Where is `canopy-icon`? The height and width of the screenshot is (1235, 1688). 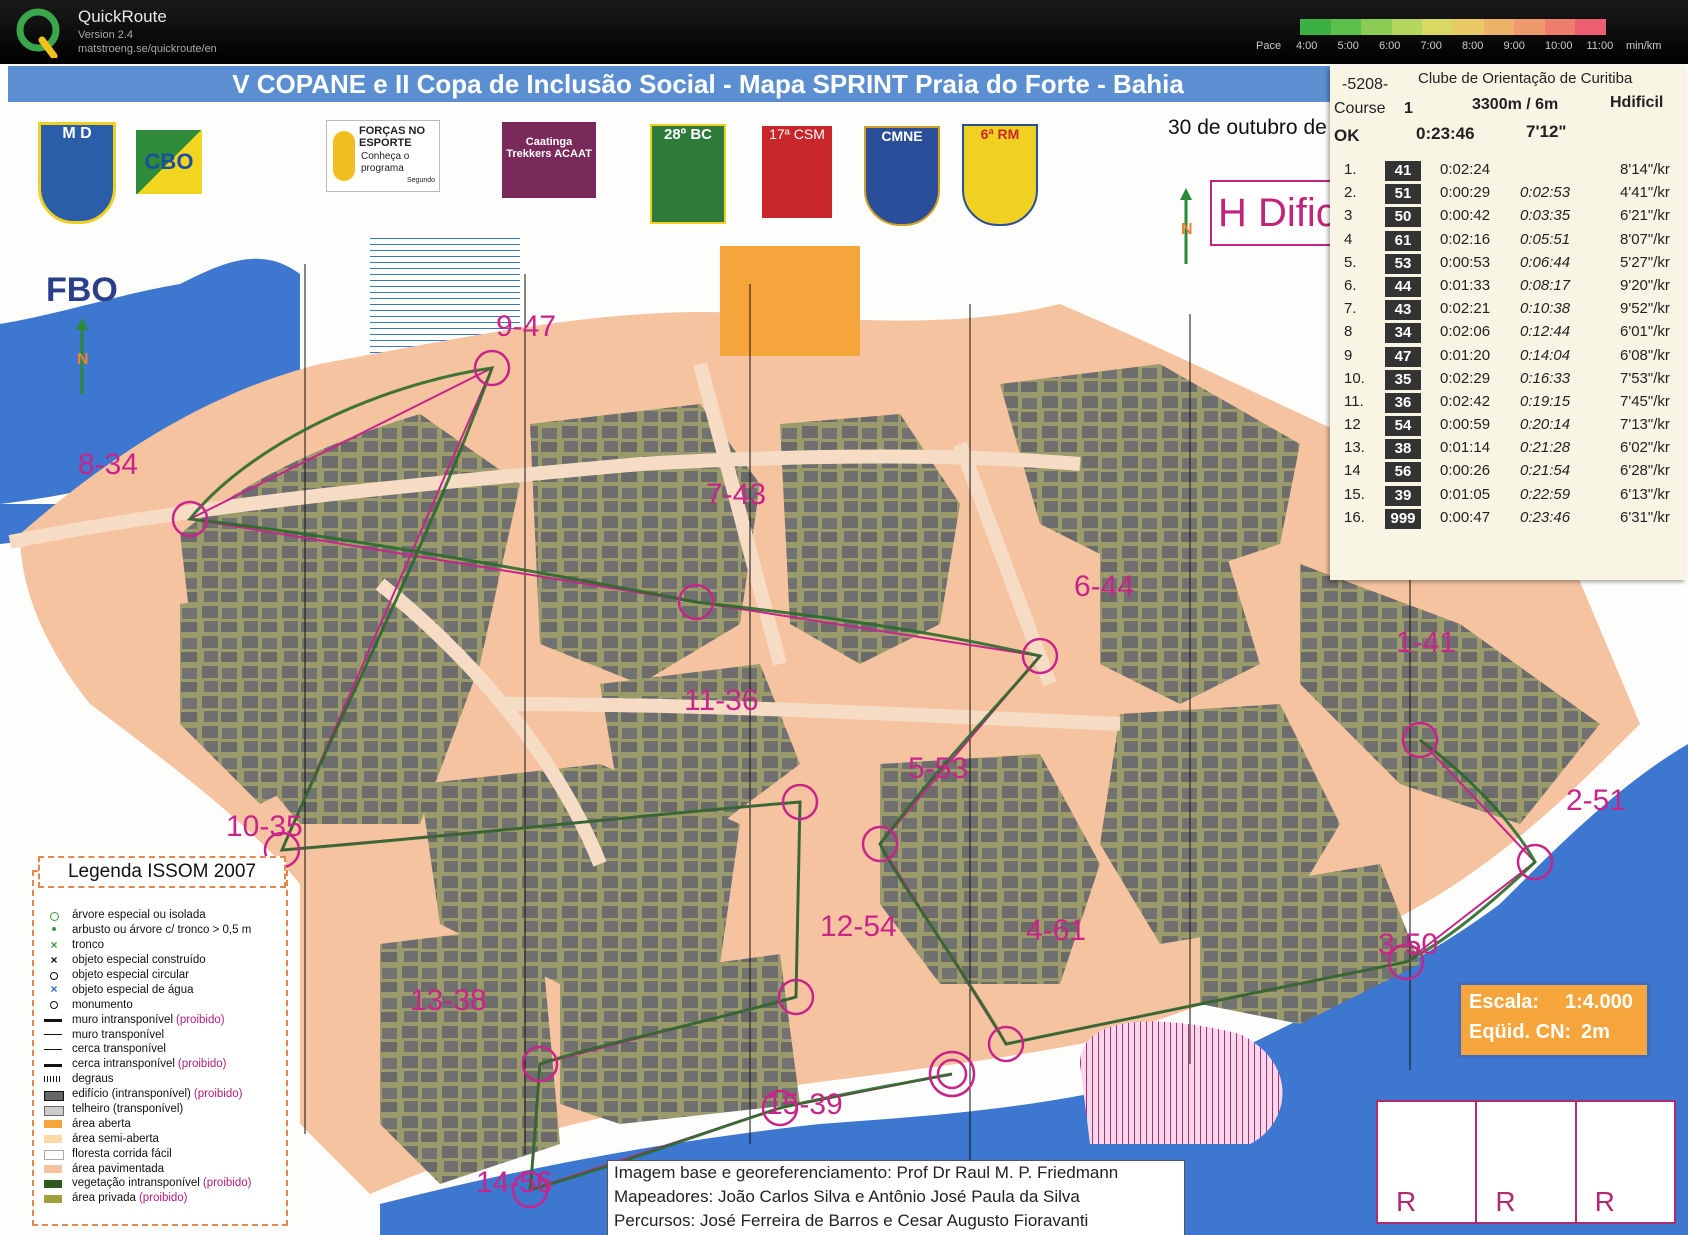
canopy-icon is located at coordinates (54, 1110).